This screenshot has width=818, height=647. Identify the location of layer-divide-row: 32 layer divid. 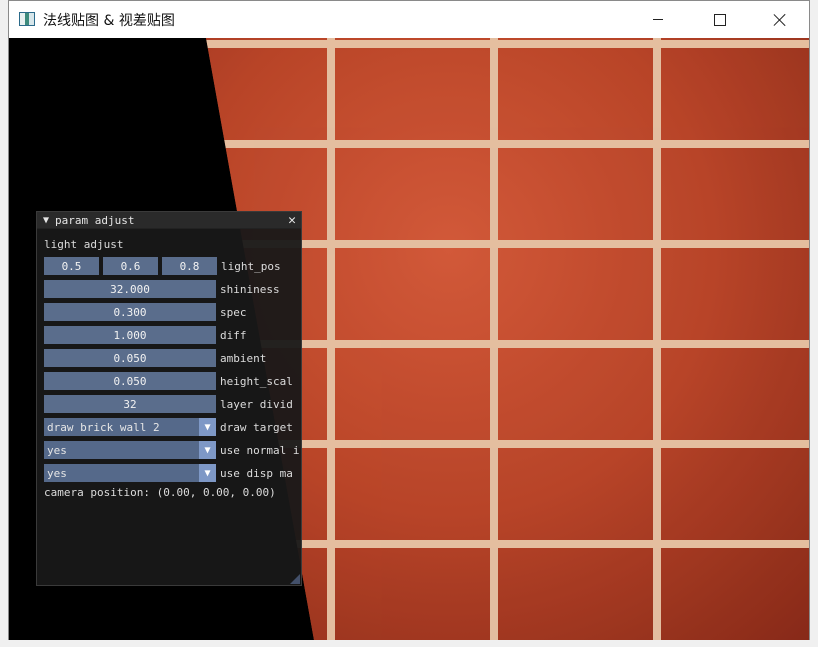
(168, 404).